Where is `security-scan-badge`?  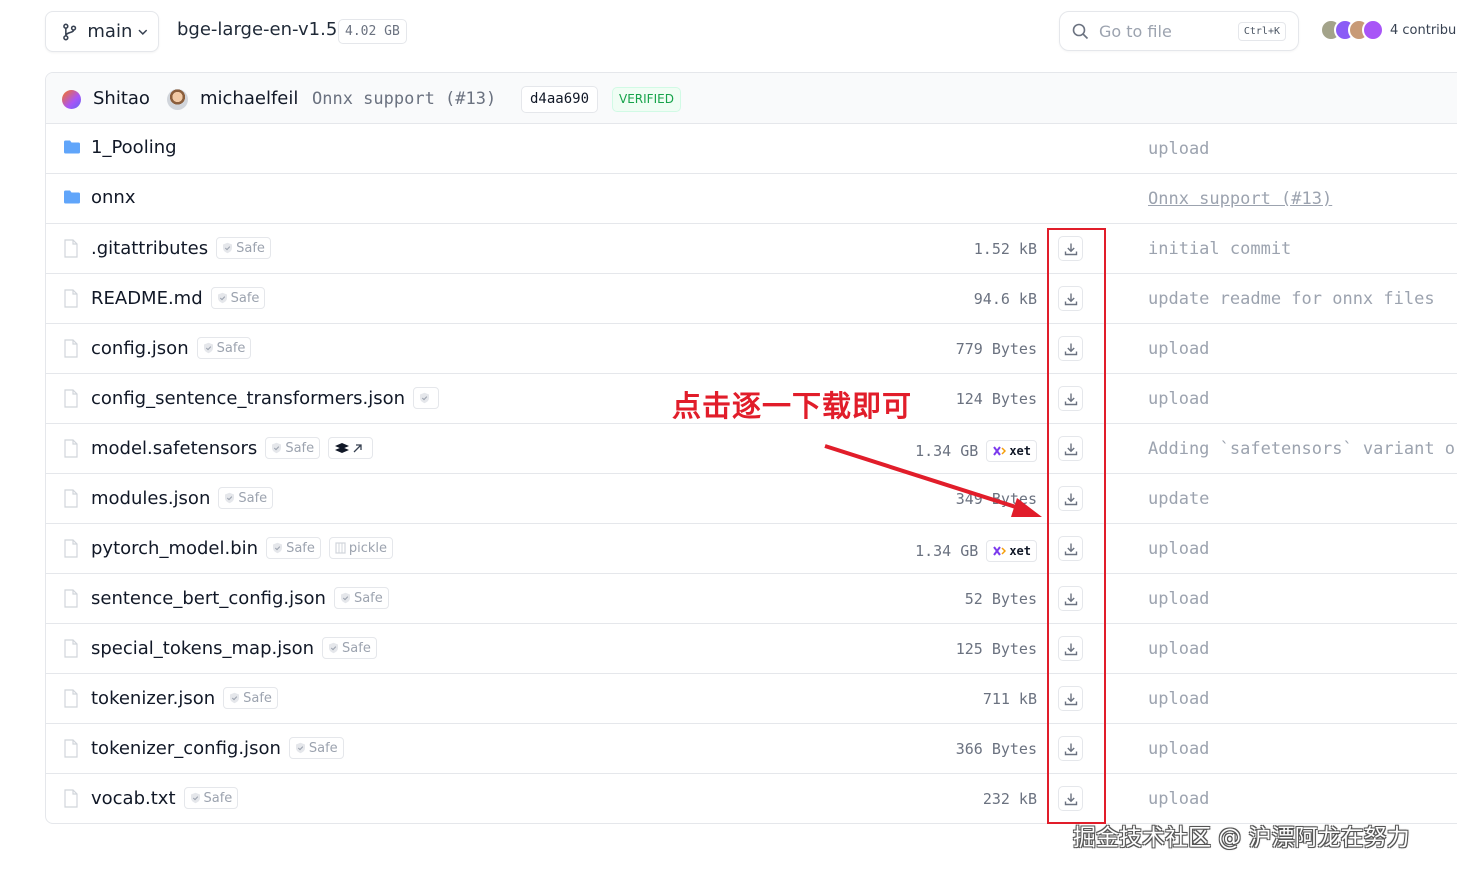 security-scan-badge is located at coordinates (426, 398).